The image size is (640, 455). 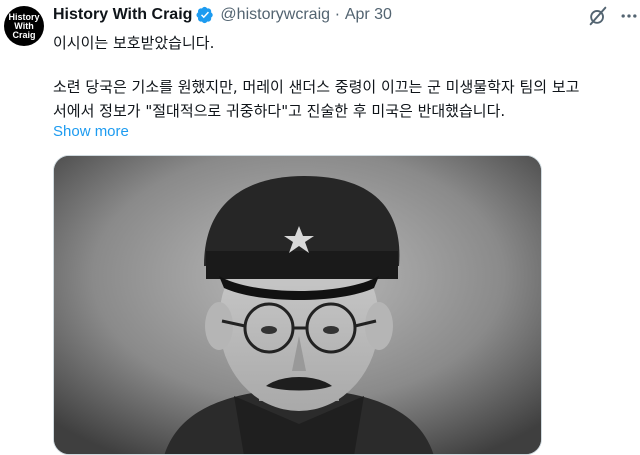 I want to click on tweet-text-line-1: 이시이는 보호받았습니다., so click(x=134, y=43).